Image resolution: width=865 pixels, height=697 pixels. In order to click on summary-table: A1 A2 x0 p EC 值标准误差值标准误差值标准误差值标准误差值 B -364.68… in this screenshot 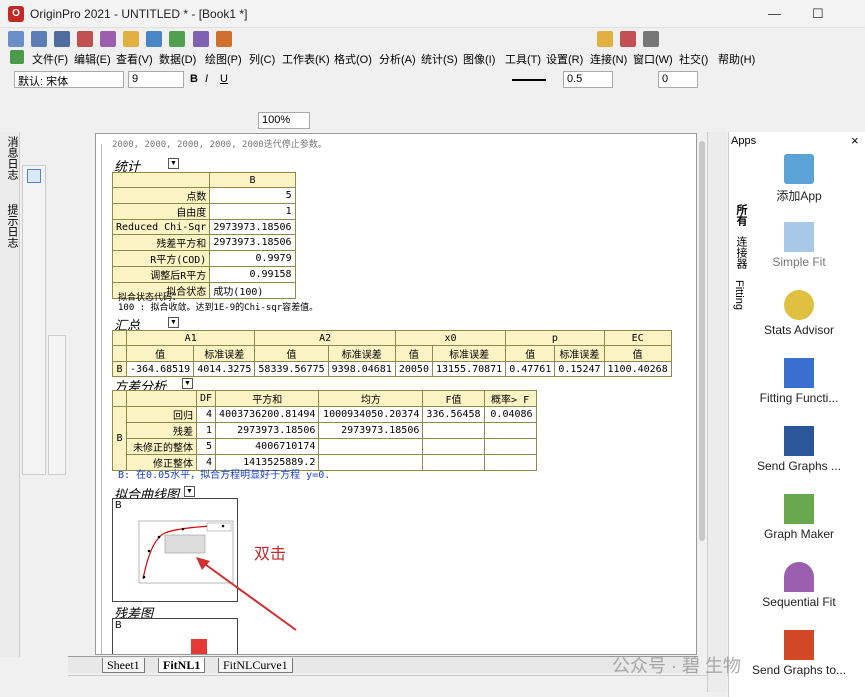, I will do `click(392, 353)`.